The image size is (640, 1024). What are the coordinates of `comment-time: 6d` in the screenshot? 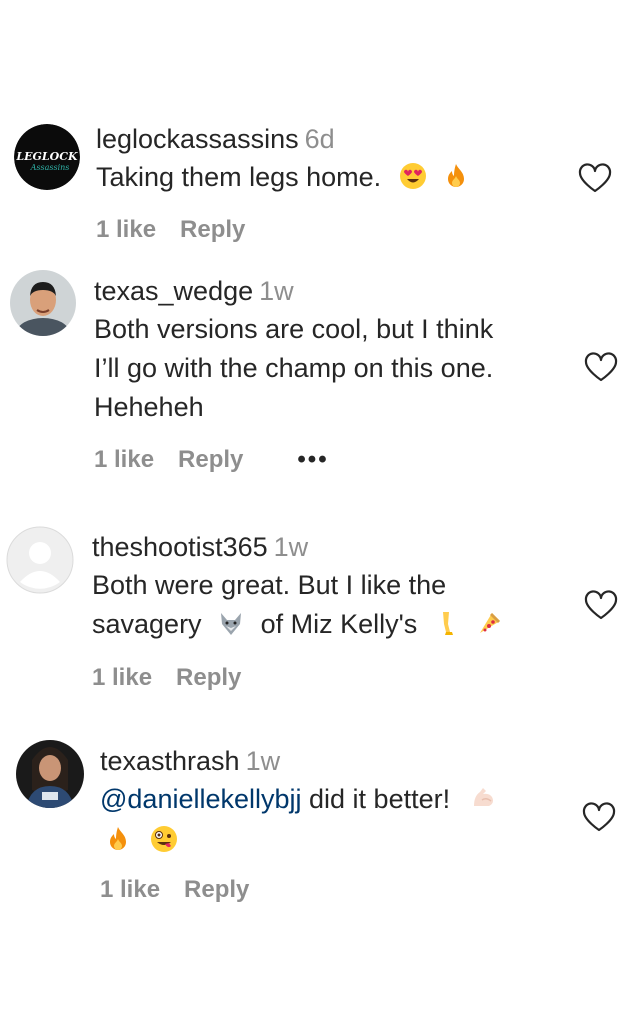 It's located at (320, 139).